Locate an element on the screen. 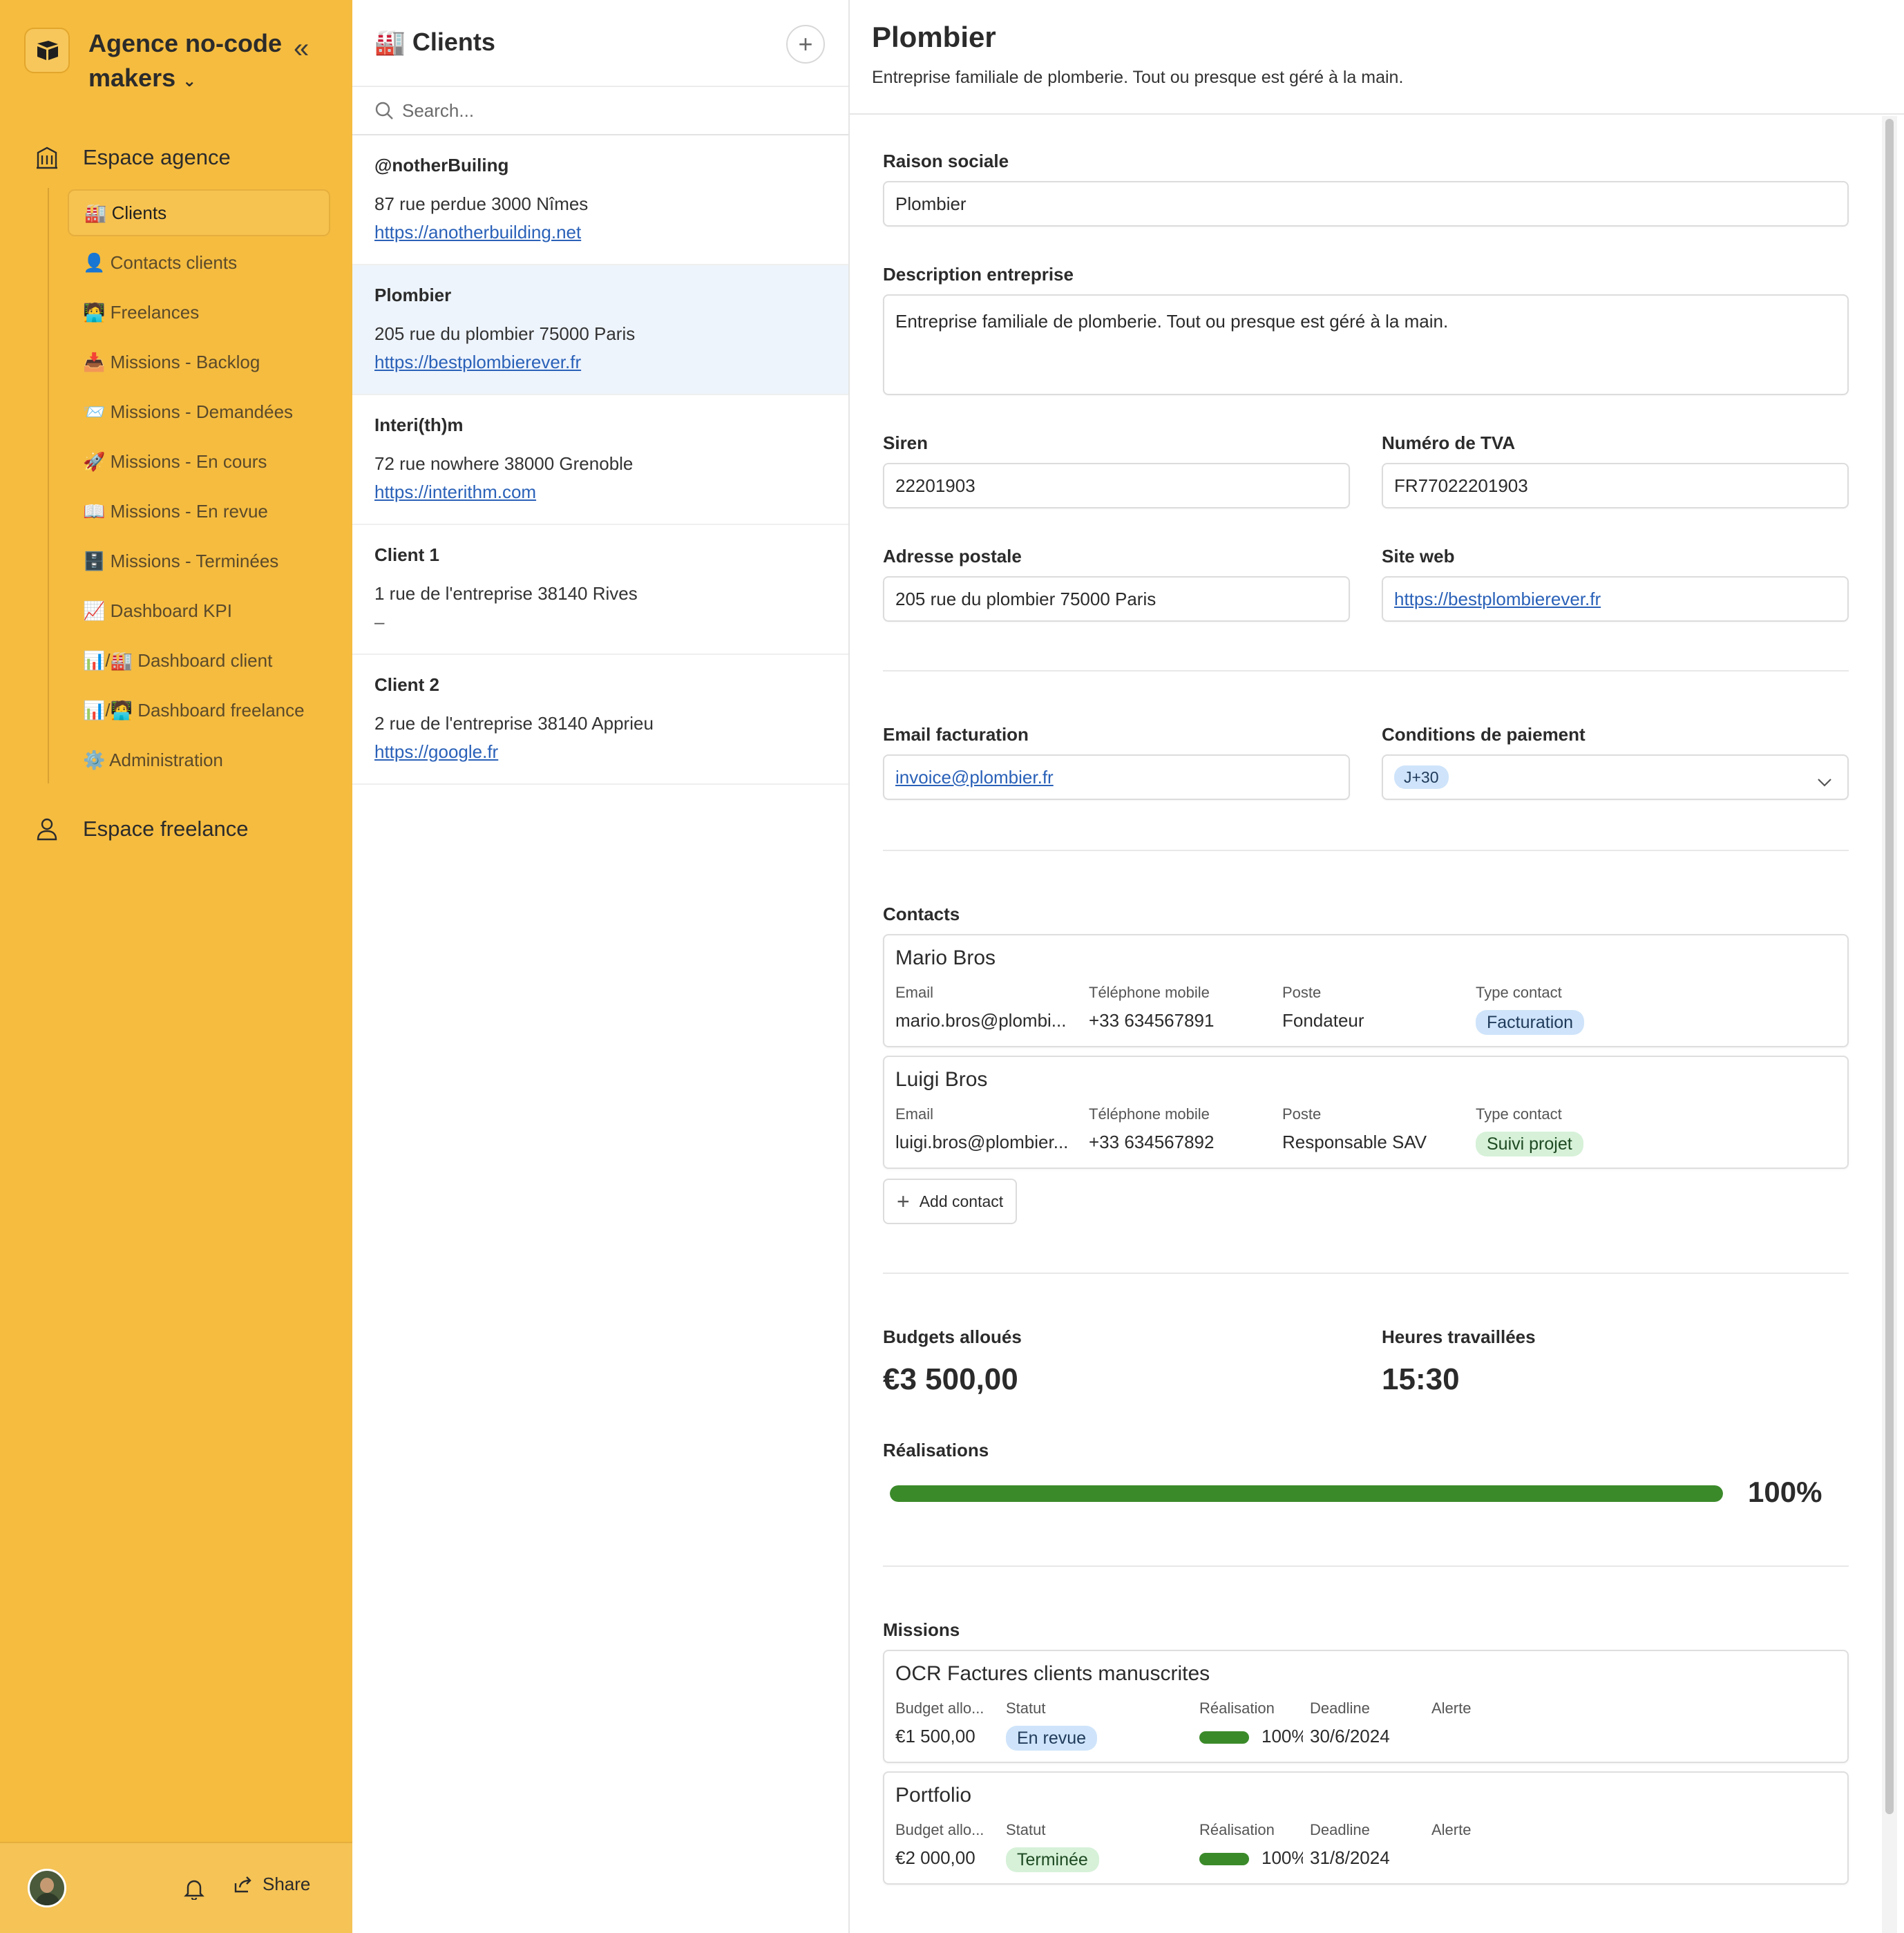 The image size is (1904, 1933). search-input is located at coordinates (609, 110).